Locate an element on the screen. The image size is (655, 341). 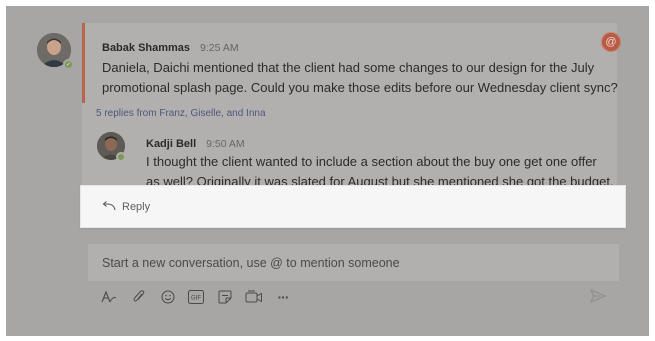
mention-icon: @ is located at coordinates (611, 42).